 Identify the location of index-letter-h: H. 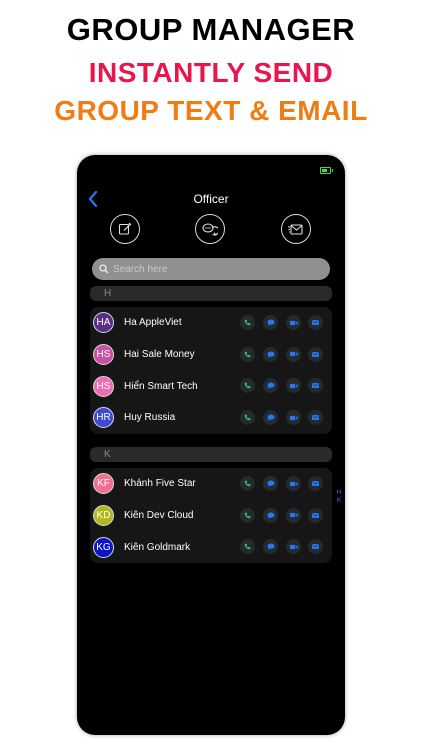
(339, 493).